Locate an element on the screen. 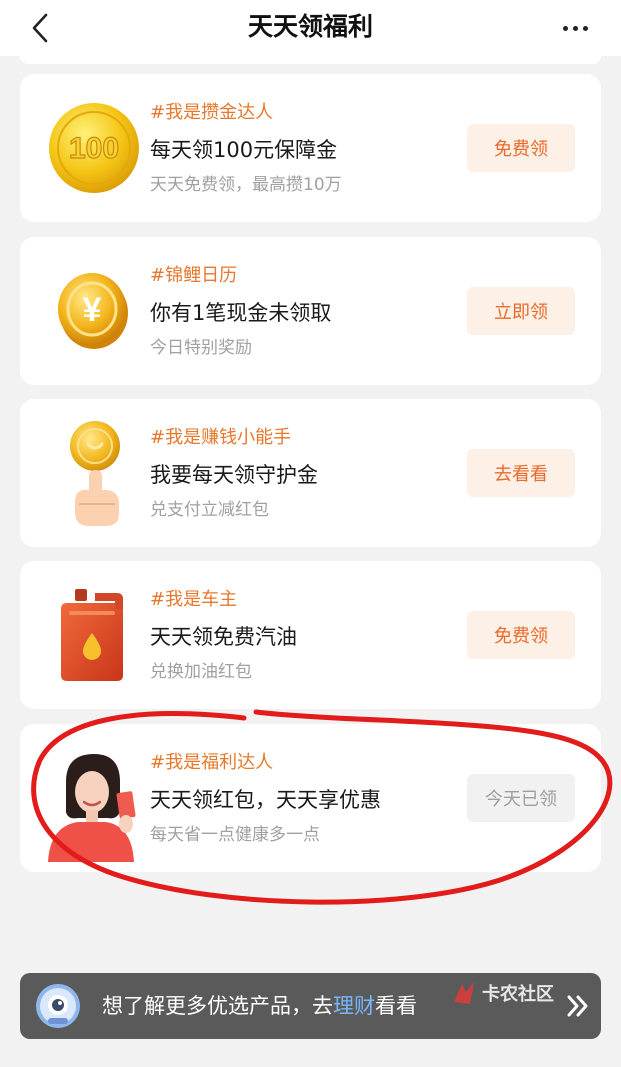 The width and height of the screenshot is (621, 1067). page-title: 天天领福利 is located at coordinates (310, 26).